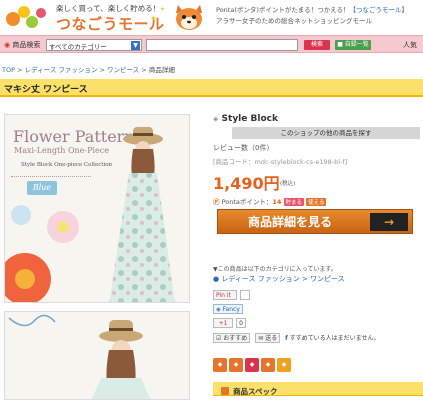 The image size is (423, 400). I want to click on category-list-label: 自録一覧, so click(356, 44).